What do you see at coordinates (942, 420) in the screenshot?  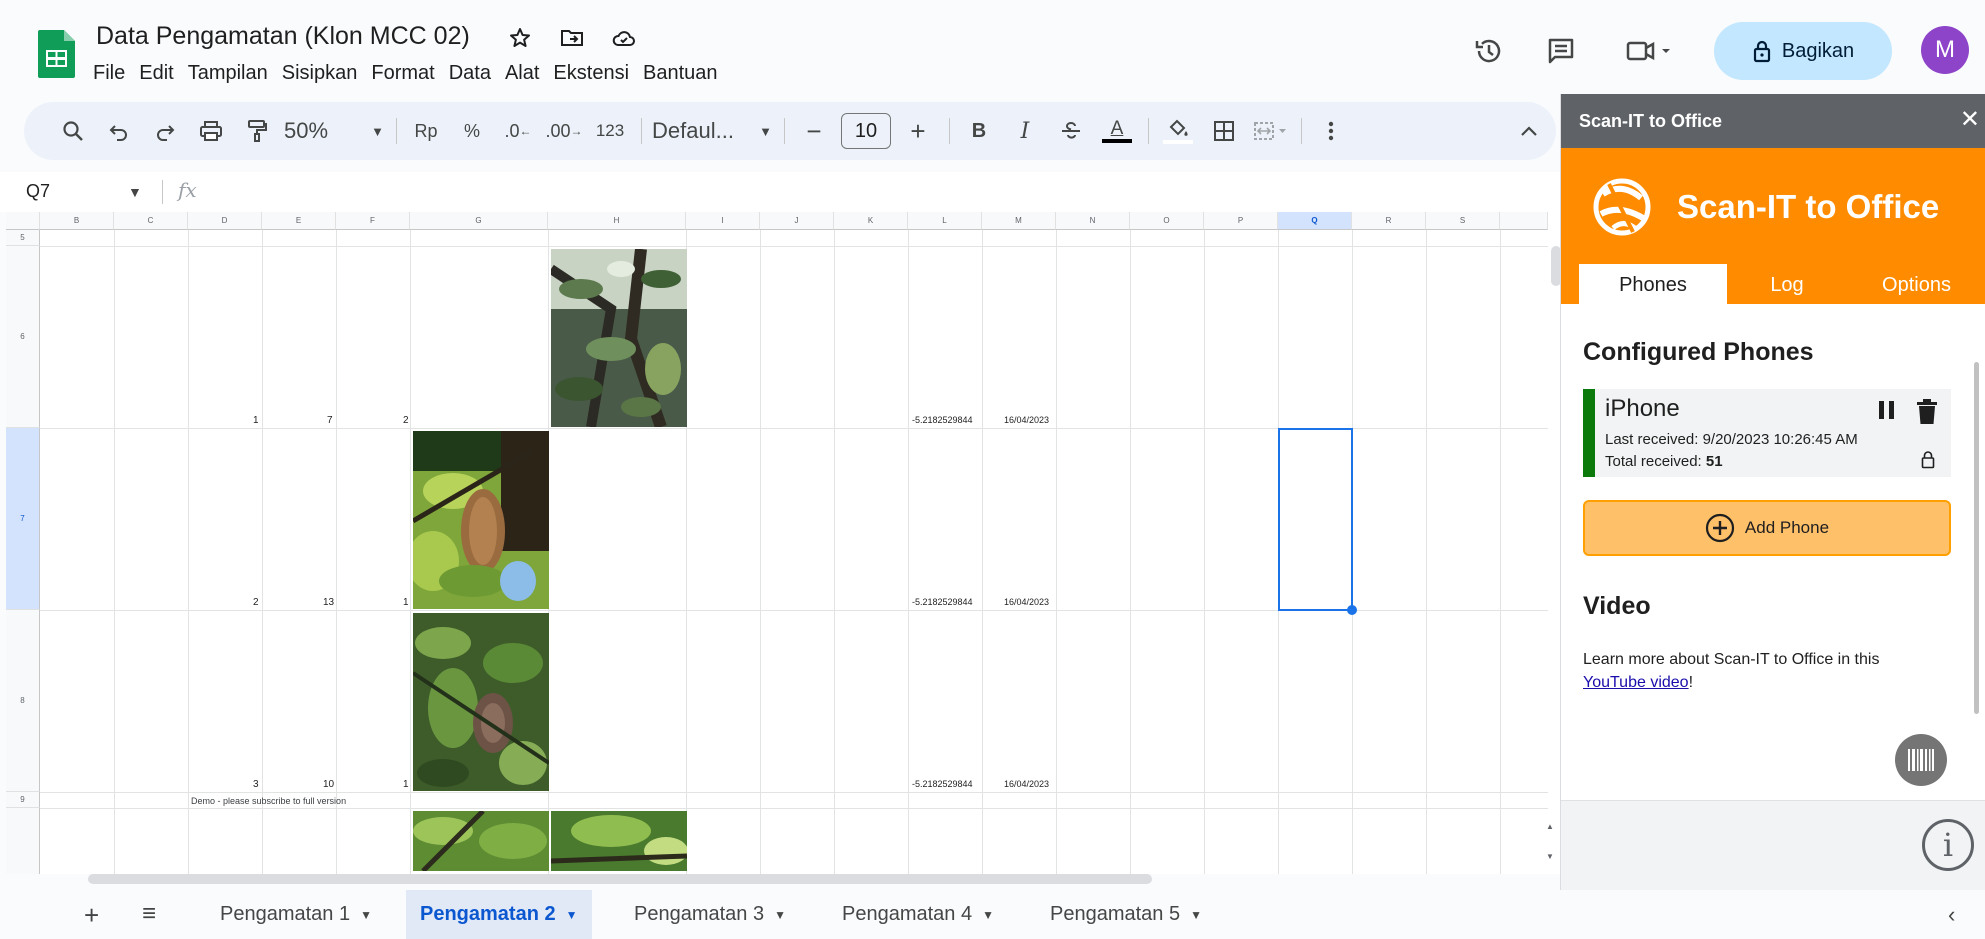 I see `cell-l6: -5.2182529844` at bounding box center [942, 420].